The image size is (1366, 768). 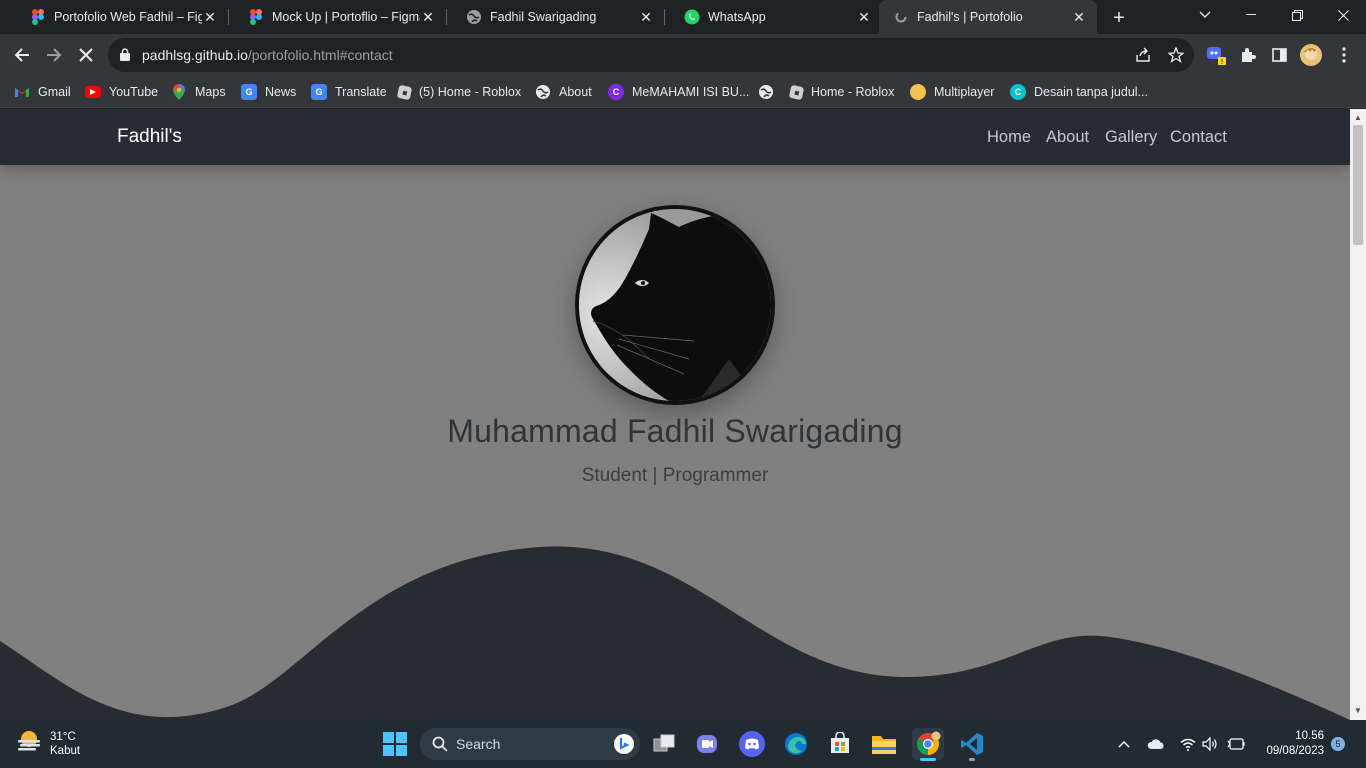 I want to click on hero-name: Muhammad Fadhil Swarigading, so click(x=675, y=431).